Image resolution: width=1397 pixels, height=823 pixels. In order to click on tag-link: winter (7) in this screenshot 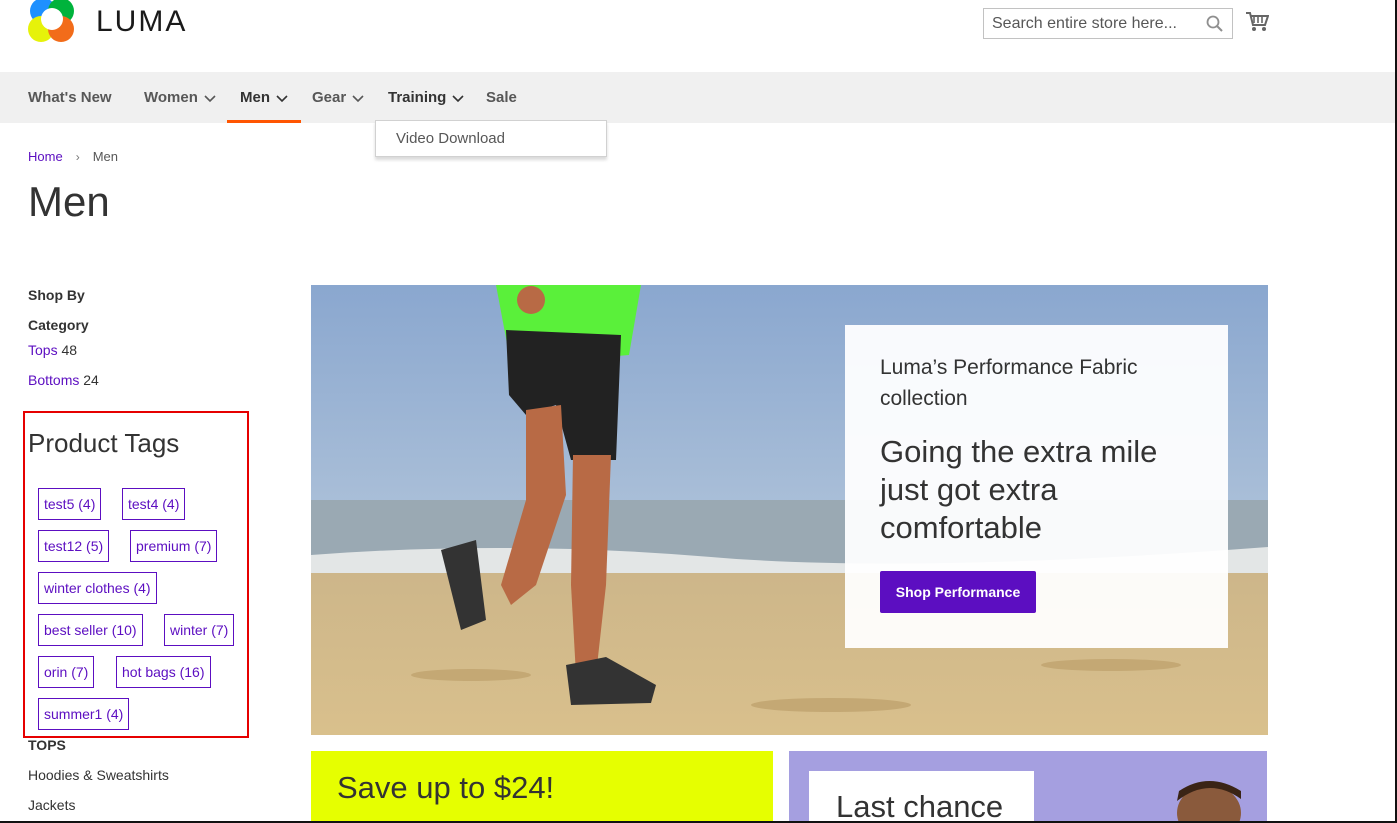, I will do `click(199, 630)`.